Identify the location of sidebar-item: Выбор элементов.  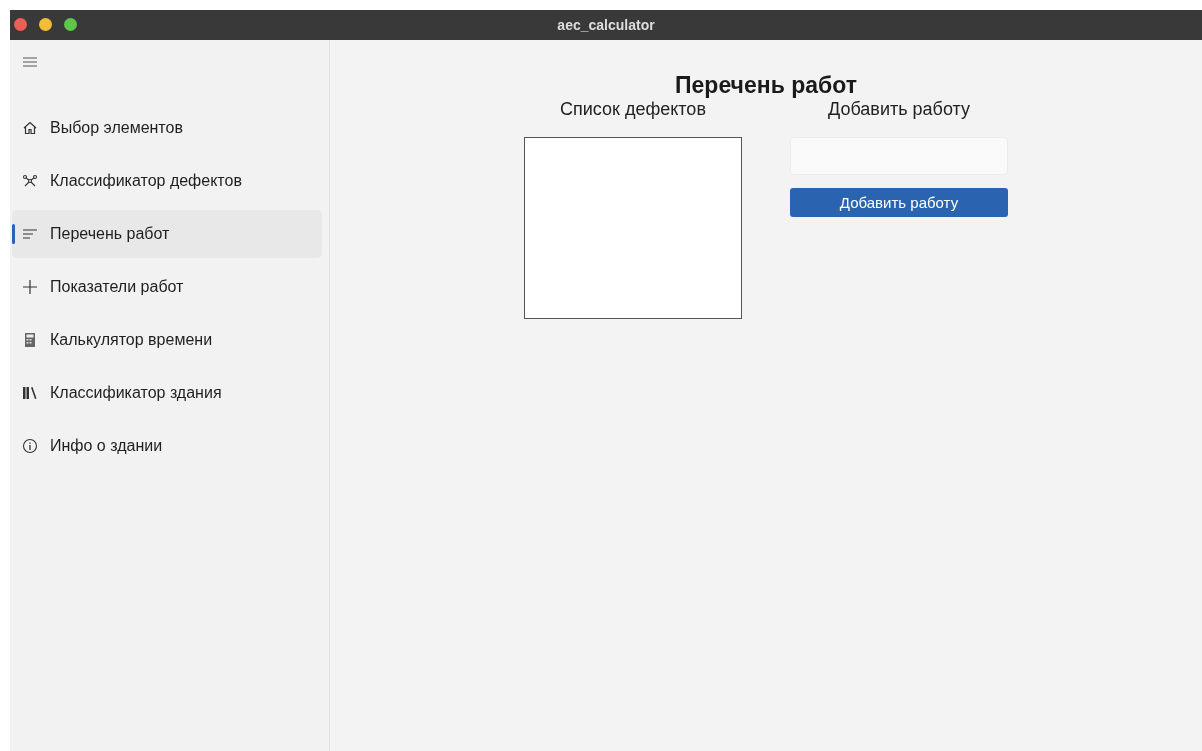
(167, 128).